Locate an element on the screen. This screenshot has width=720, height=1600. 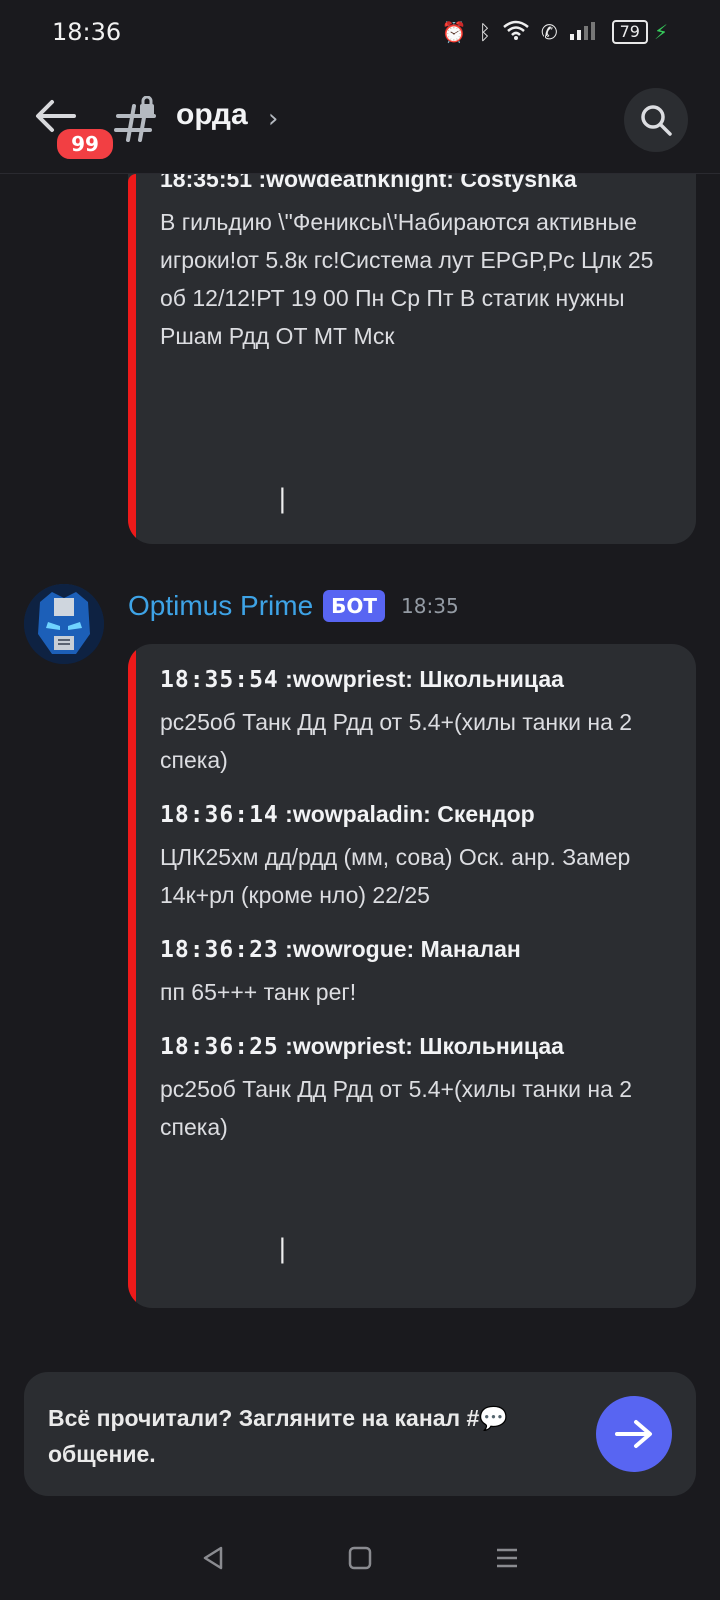
bluetooth-icon: ᛒ is located at coordinates (484, 32).